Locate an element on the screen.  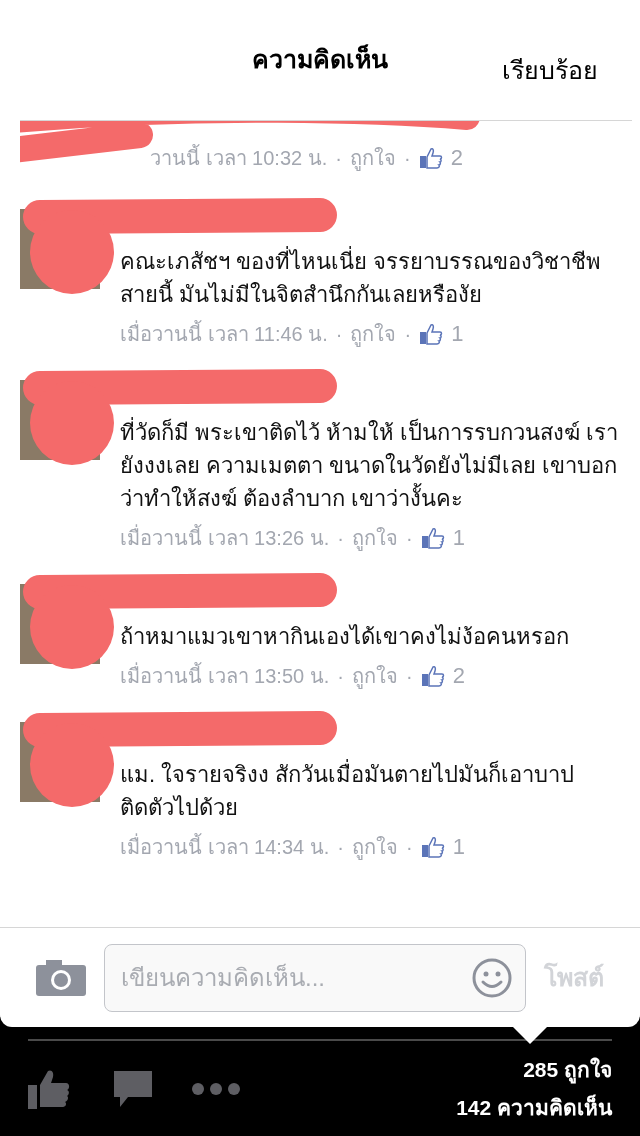
comment-time: เมื่อวานนี้ เวลา 13:26 น. is located at coordinates (225, 537).